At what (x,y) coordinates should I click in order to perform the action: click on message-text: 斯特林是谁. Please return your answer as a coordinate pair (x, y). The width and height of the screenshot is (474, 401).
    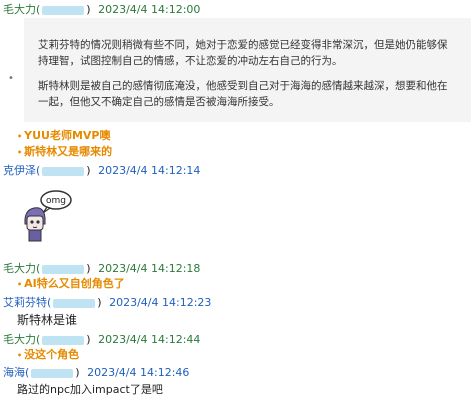
    Looking at the image, I should click on (47, 320).